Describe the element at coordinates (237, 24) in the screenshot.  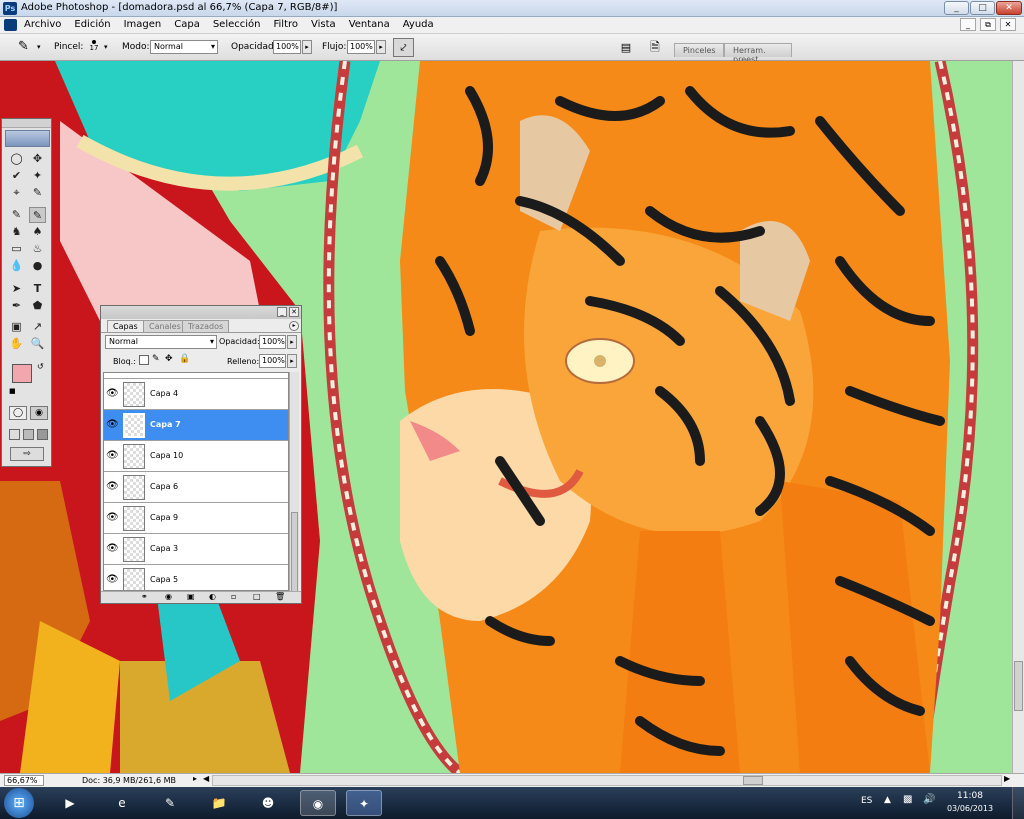
I see `menu-seleccion: Selección` at that location.